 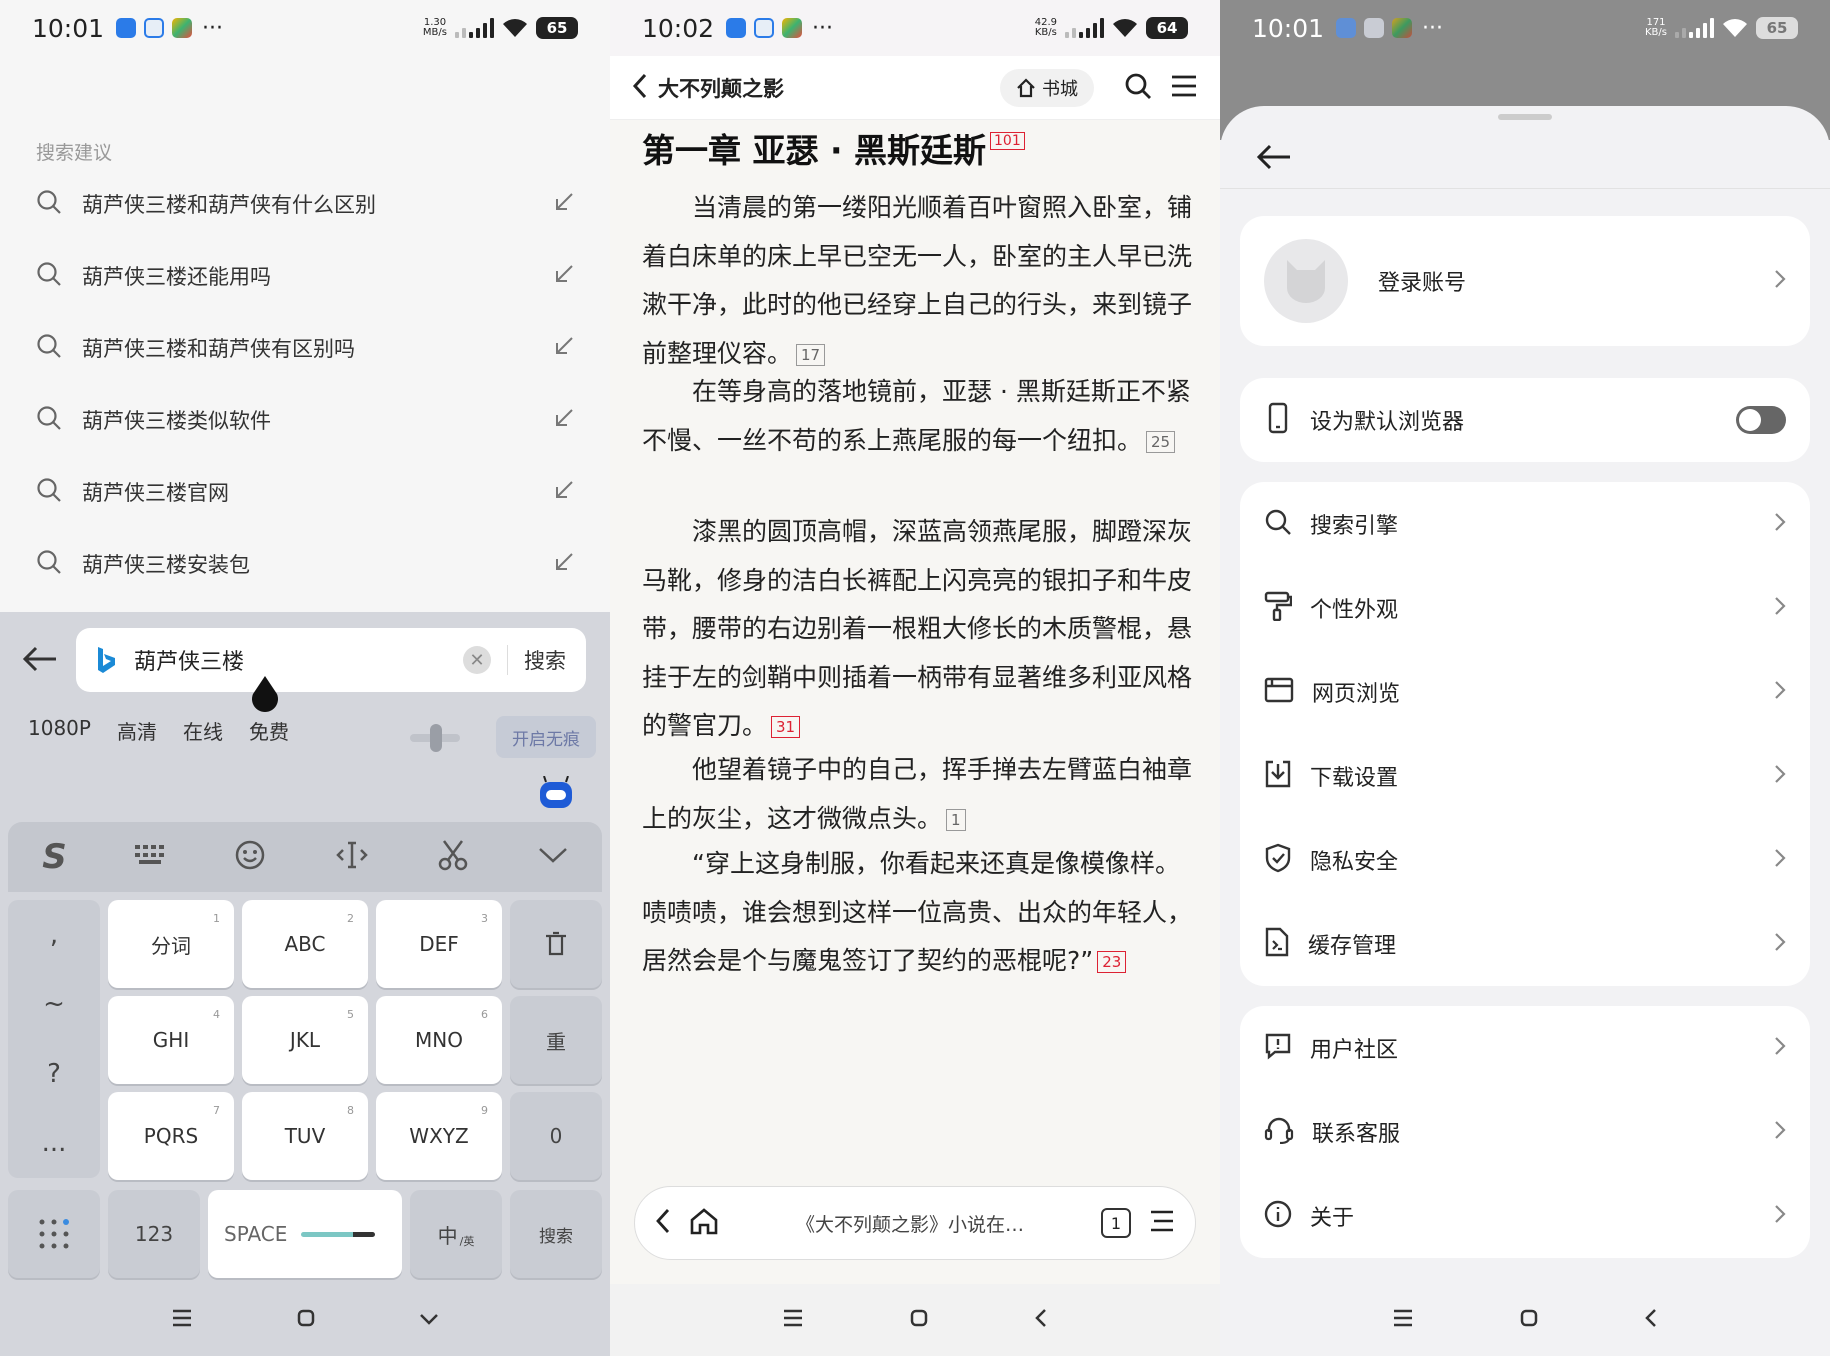 What do you see at coordinates (1525, 1132) in the screenshot?
I see `settings-row-support: 联系客服` at bounding box center [1525, 1132].